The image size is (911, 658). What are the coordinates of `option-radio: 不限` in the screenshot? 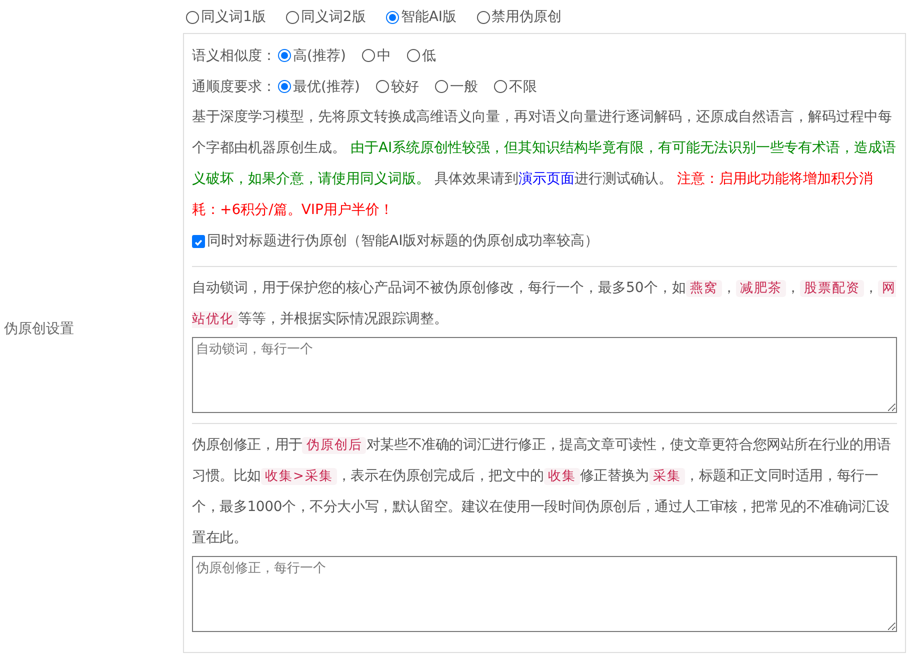 It's located at (515, 87).